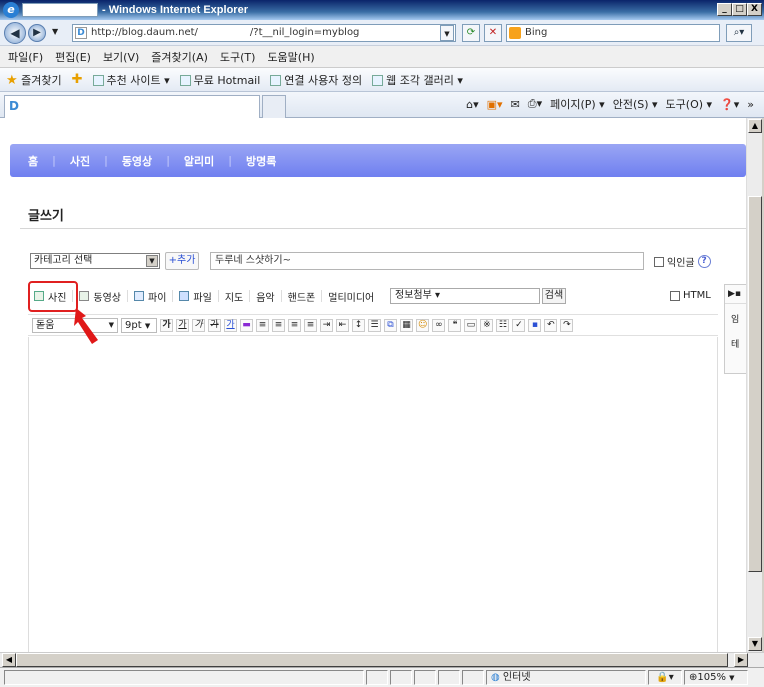 The image size is (764, 687). What do you see at coordinates (427, 261) in the screenshot?
I see `post-title-input: 두루네 스샷하기~` at bounding box center [427, 261].